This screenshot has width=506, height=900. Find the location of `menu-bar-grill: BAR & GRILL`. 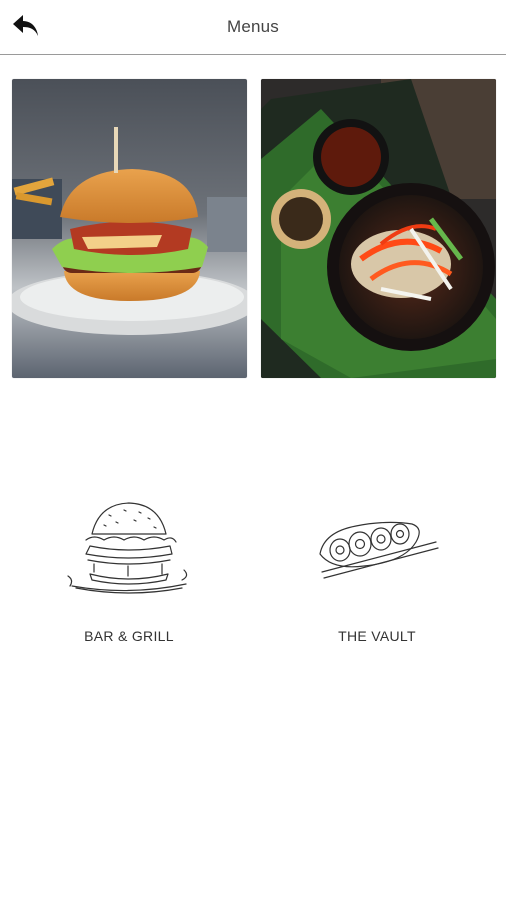

menu-bar-grill: BAR & GRILL is located at coordinates (129, 565).